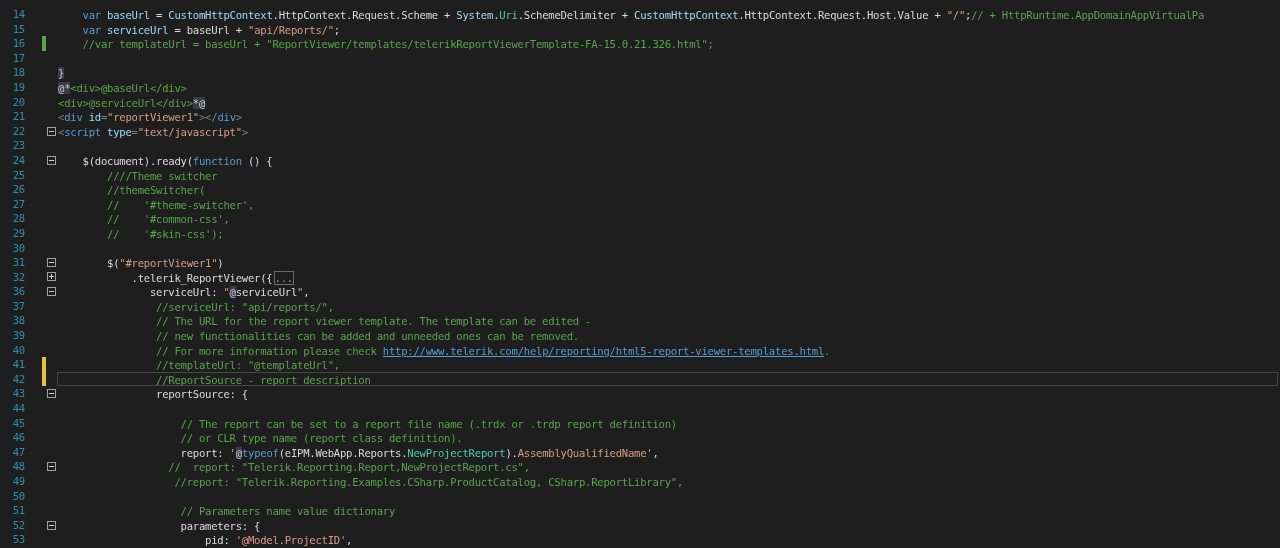 The image size is (1280, 548). I want to click on code-line: <div>@serviceUrl</div>*@, so click(132, 102).